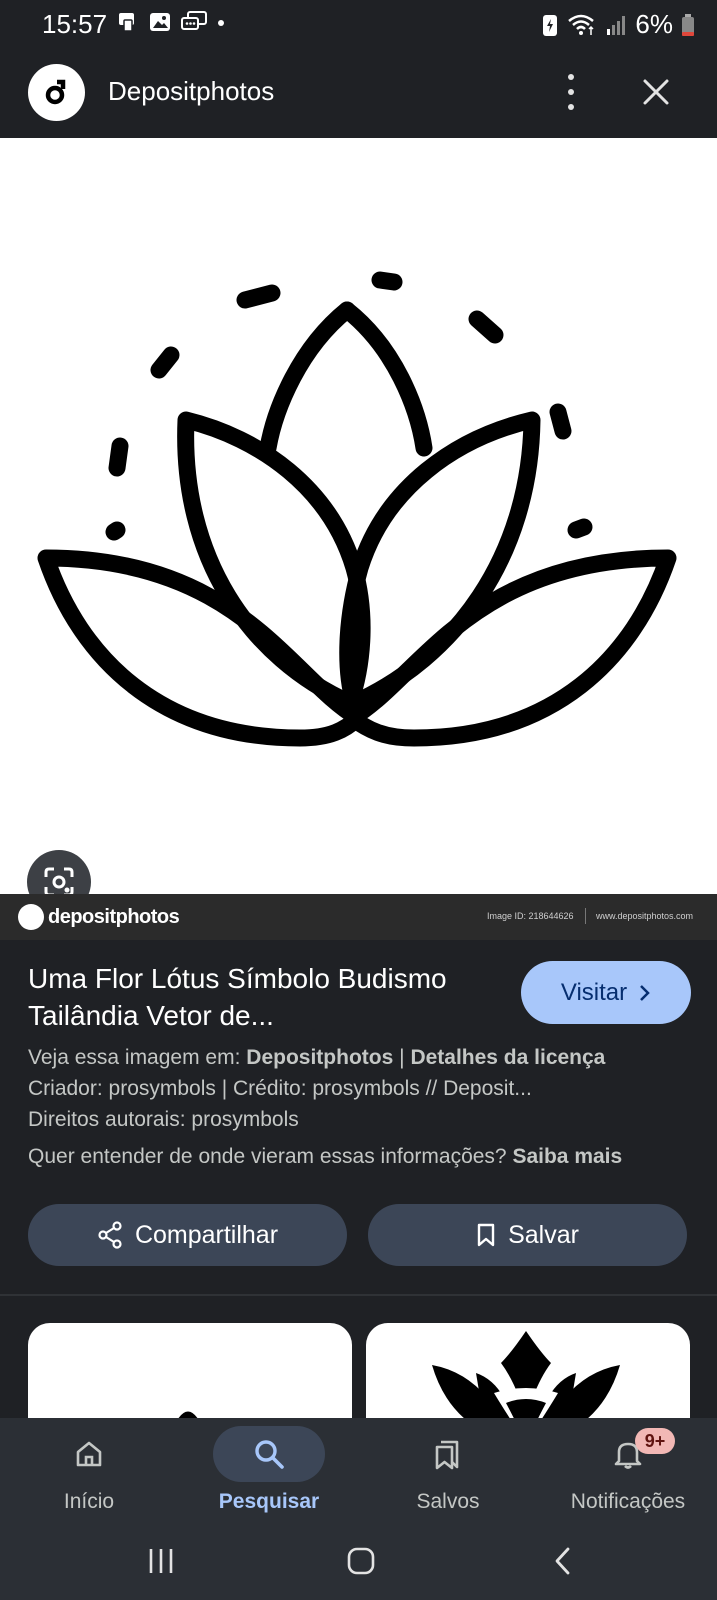 The width and height of the screenshot is (717, 1600). Describe the element at coordinates (114, 917) in the screenshot. I see `footer-logo-text: depositphotos` at that location.